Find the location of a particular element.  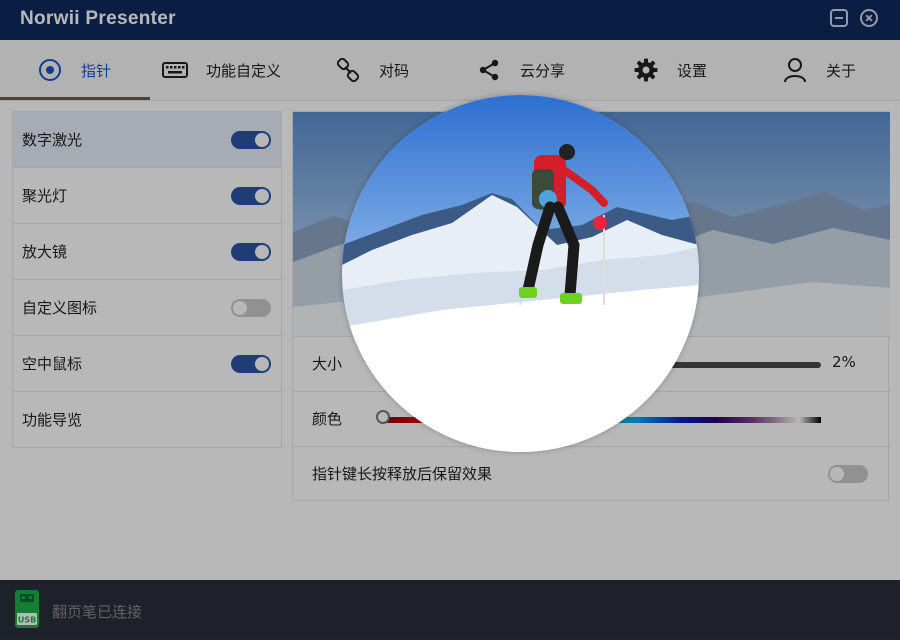

size-value: 2% is located at coordinates (844, 362).